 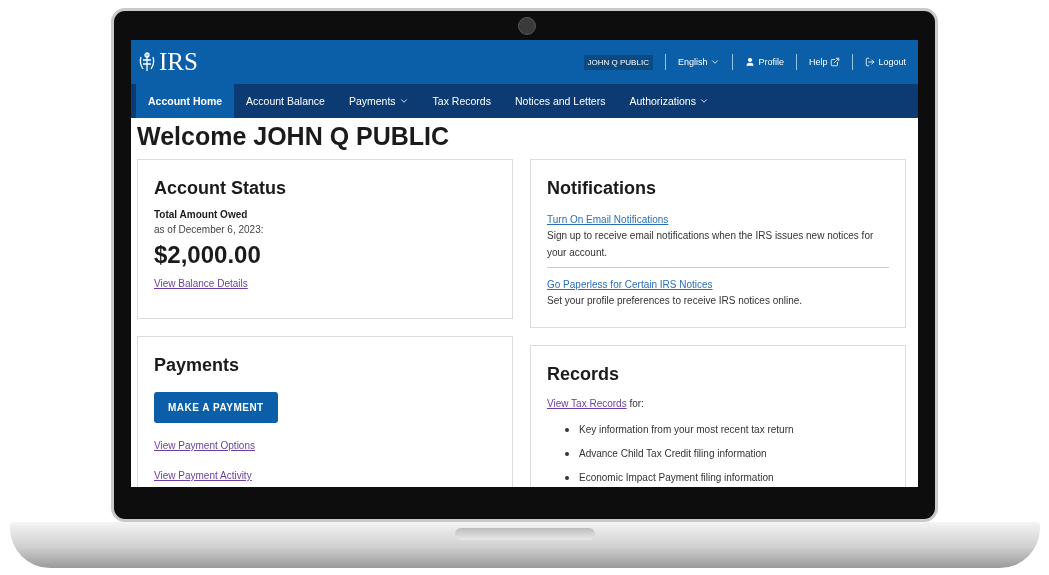 What do you see at coordinates (676, 477) in the screenshot?
I see `record-item: Economic Impact Payment filing information` at bounding box center [676, 477].